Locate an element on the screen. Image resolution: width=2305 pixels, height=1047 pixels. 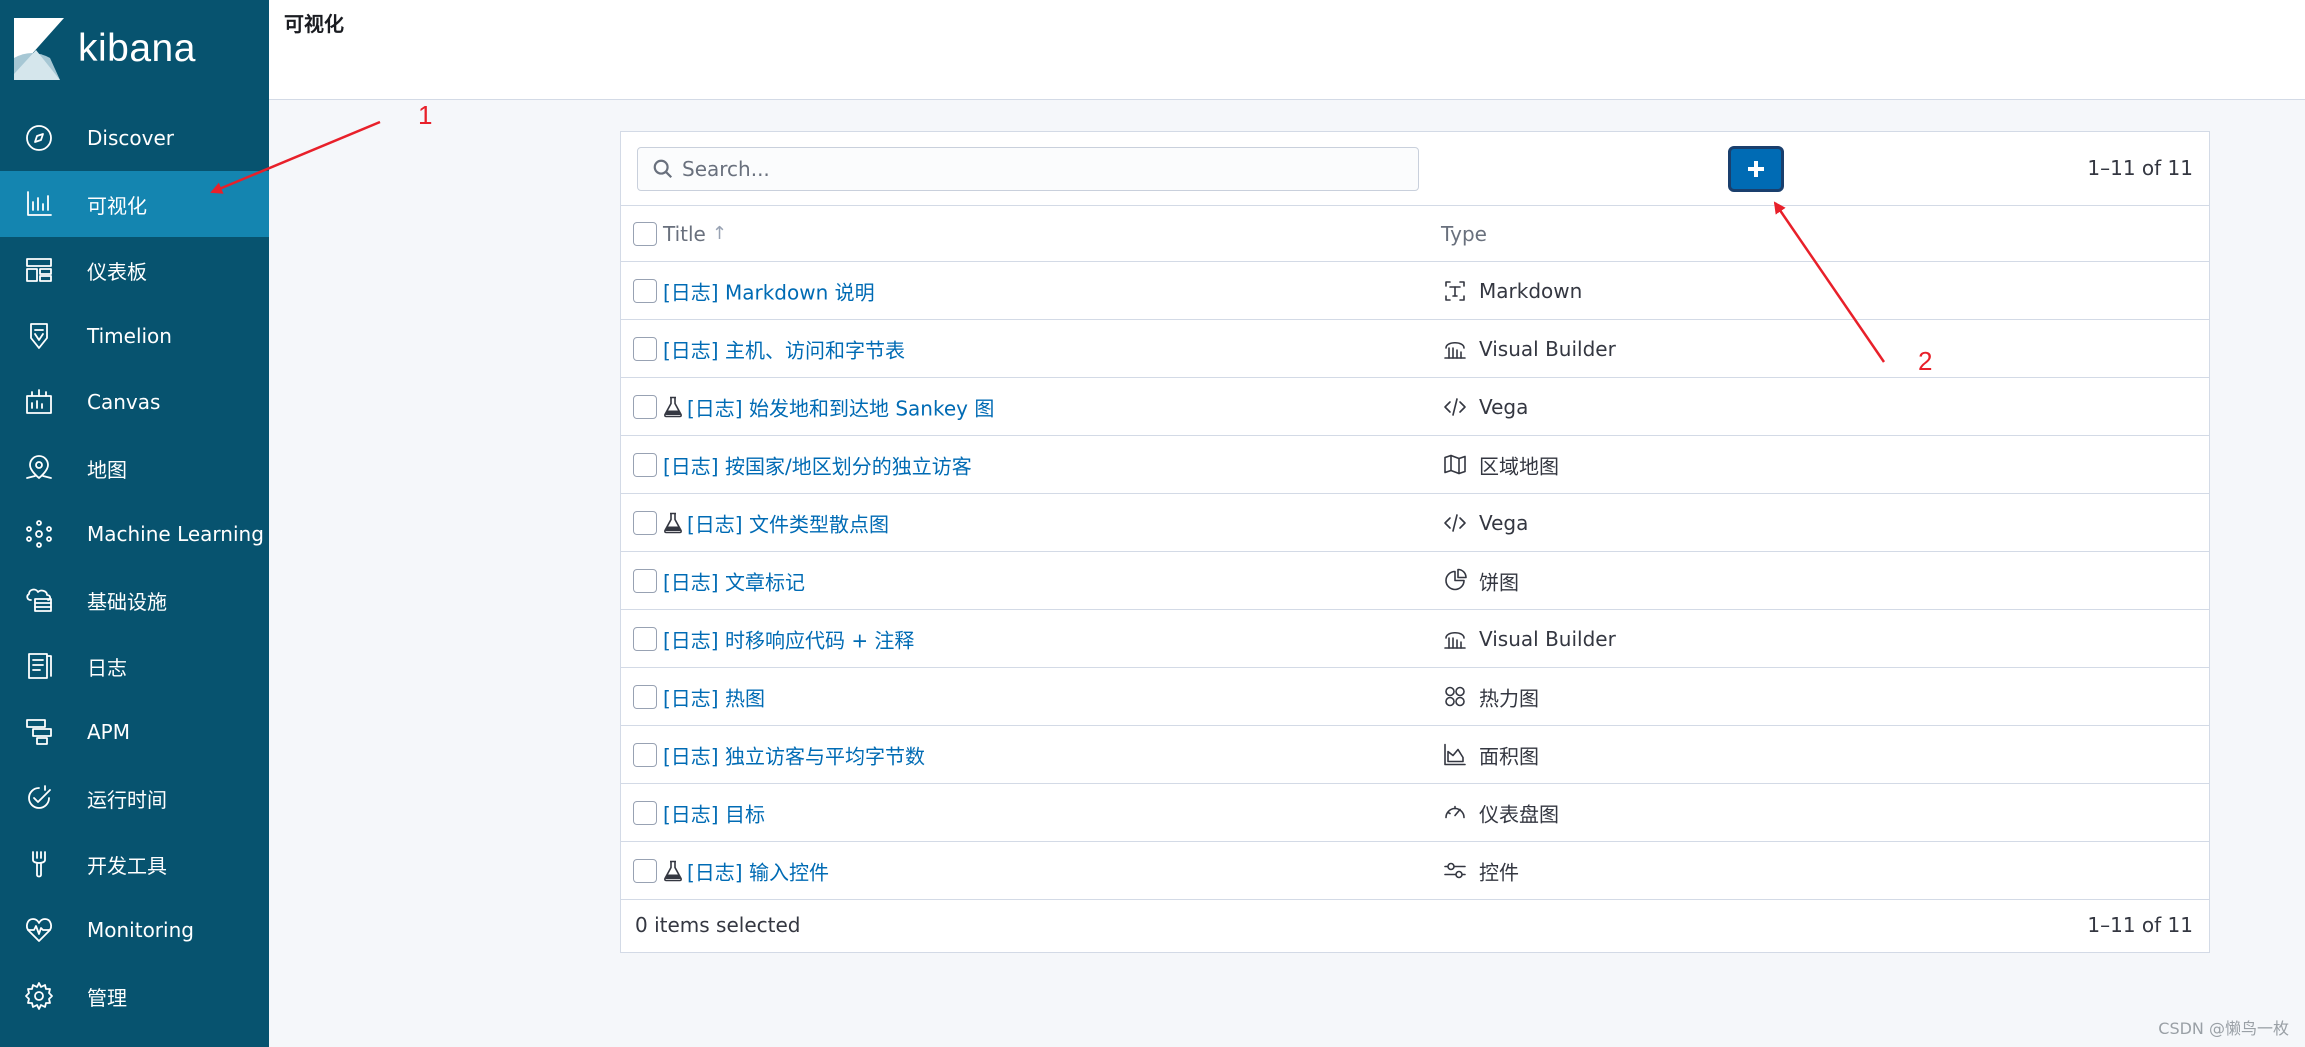
row-type-cell: Visual Builder is located at coordinates (1528, 349).